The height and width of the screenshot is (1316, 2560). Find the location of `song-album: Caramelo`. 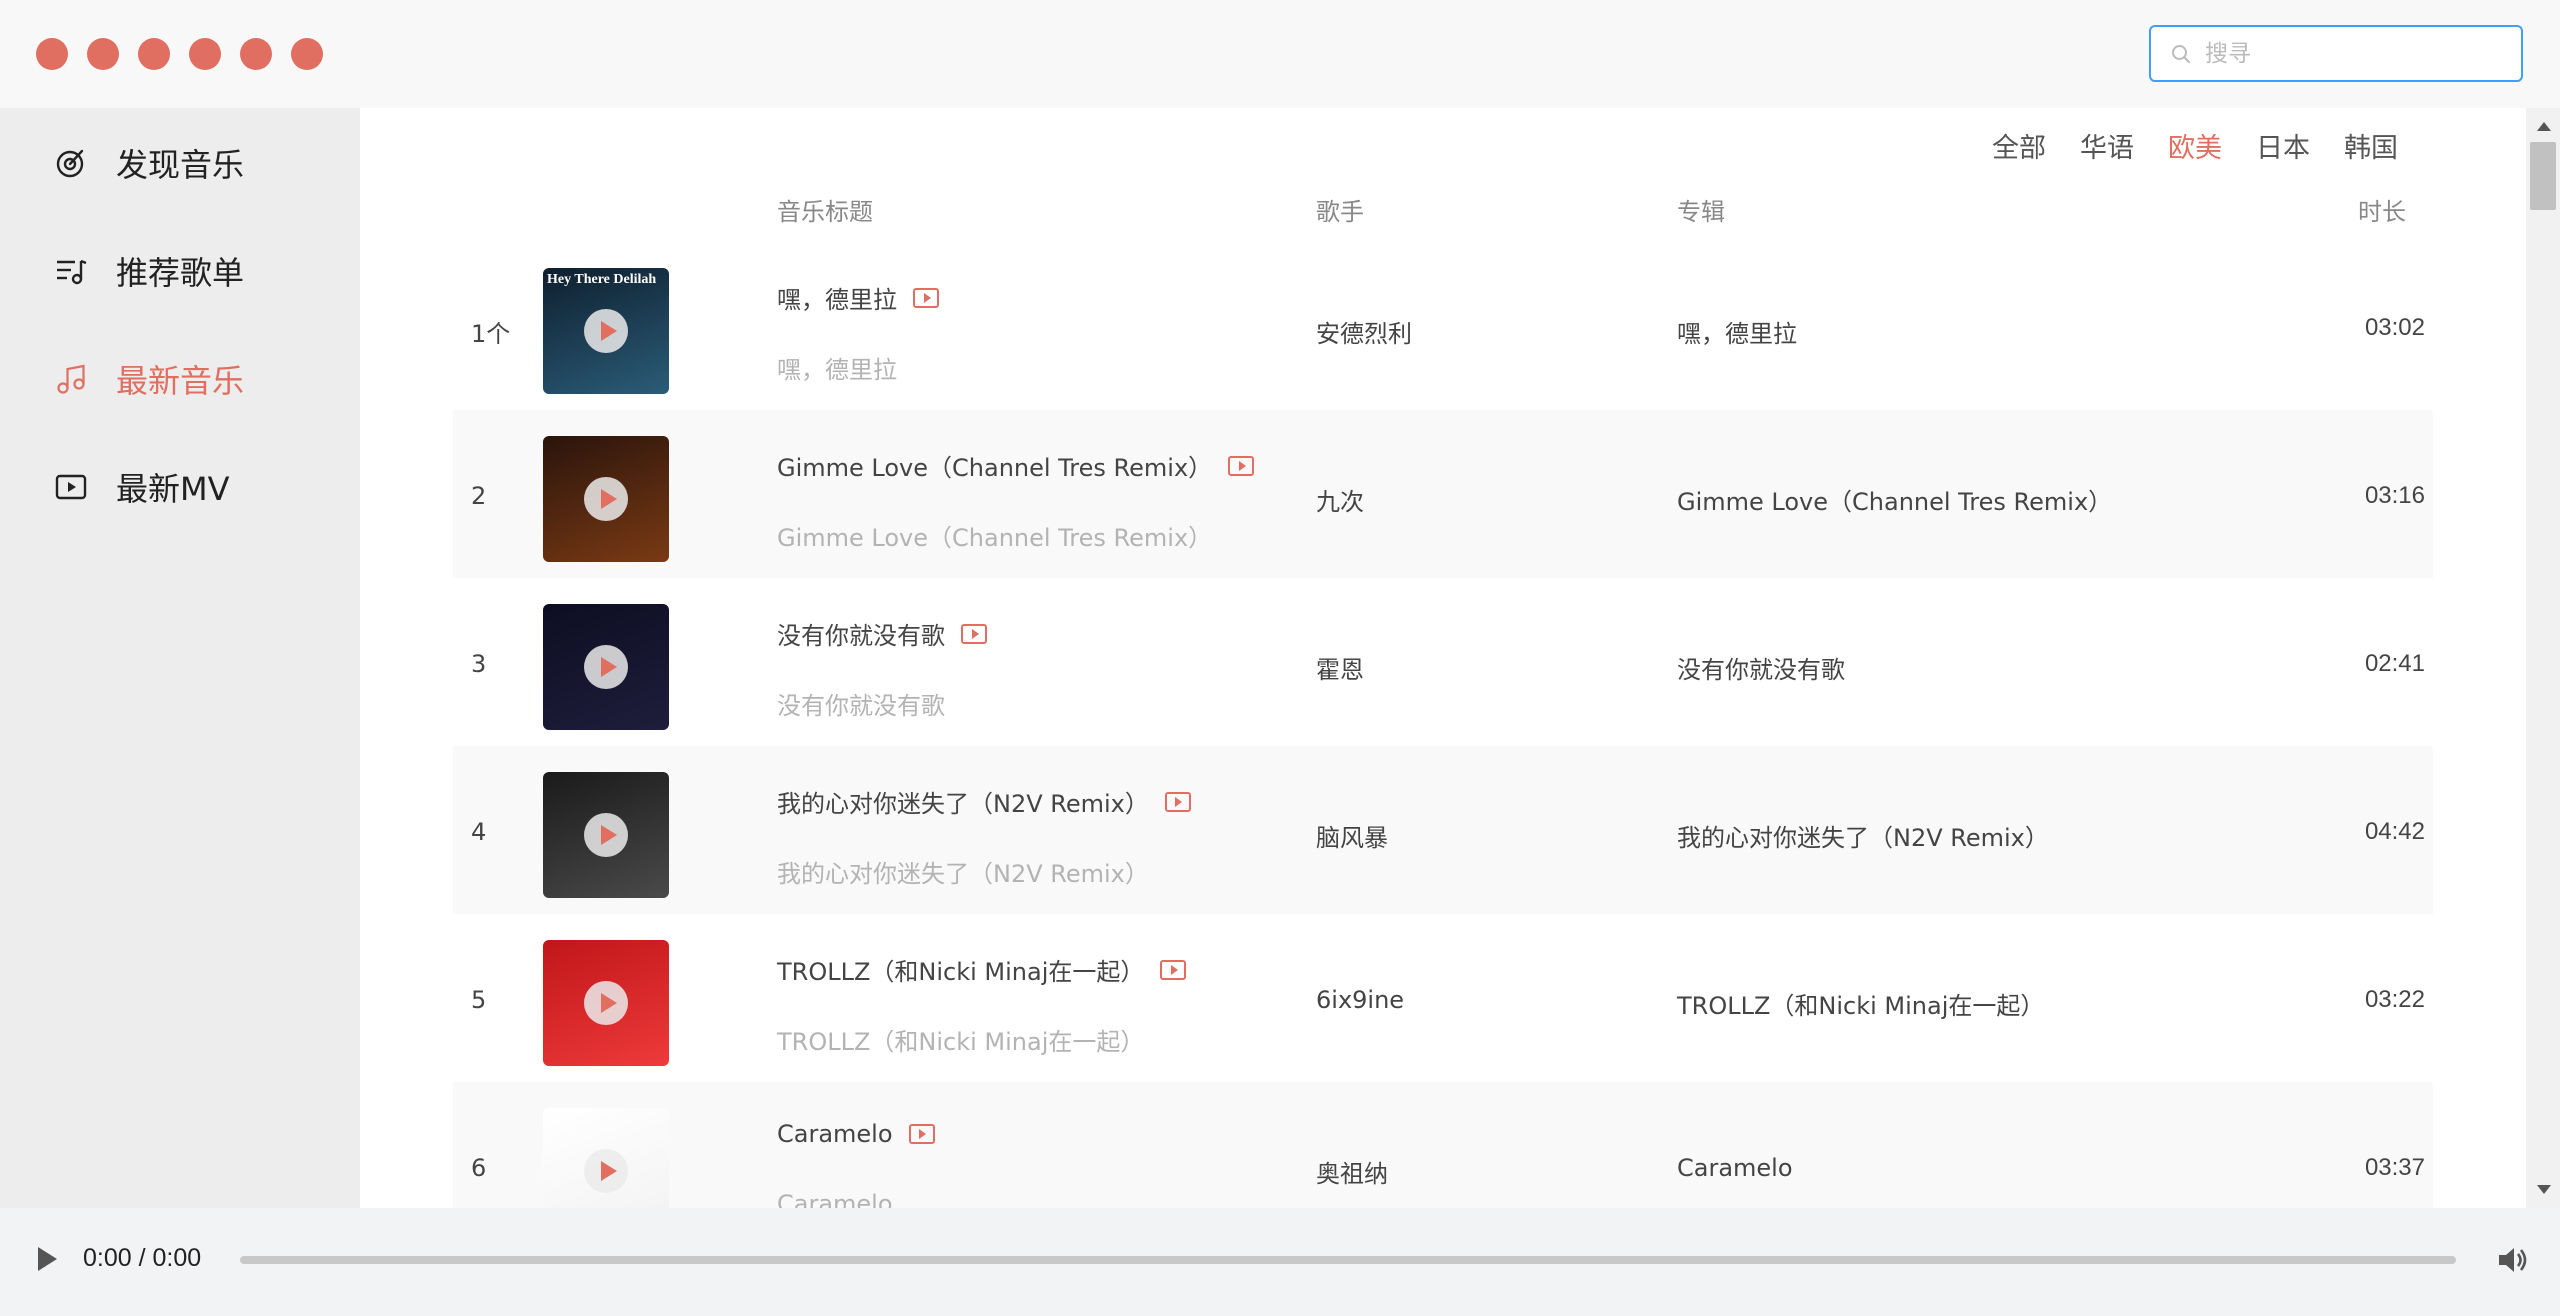

song-album: Caramelo is located at coordinates (1735, 1168).